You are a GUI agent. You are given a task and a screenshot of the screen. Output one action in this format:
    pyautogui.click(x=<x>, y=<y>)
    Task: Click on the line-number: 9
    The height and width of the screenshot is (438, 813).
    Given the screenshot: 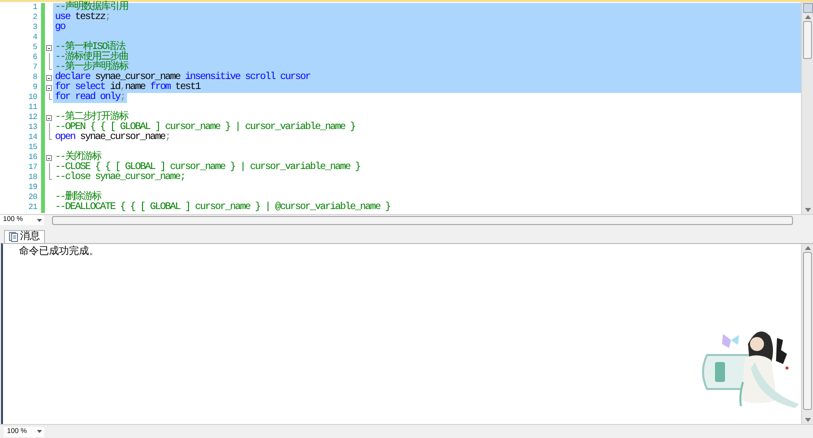 What is the action you would take?
    pyautogui.click(x=35, y=88)
    